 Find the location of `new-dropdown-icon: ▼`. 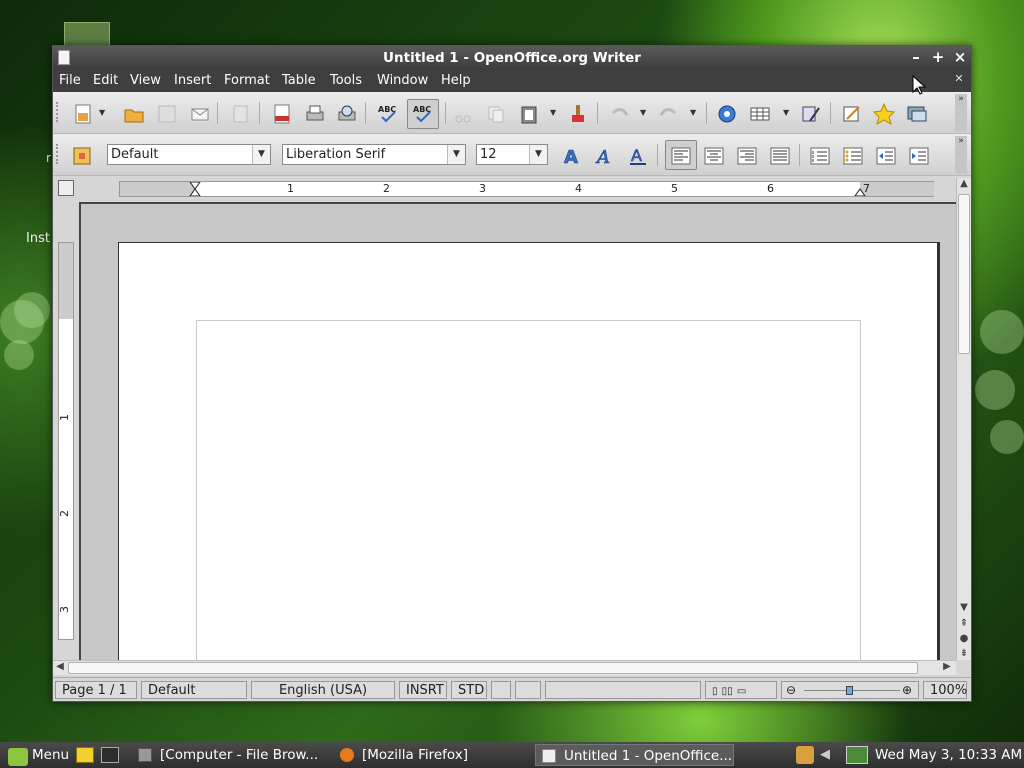

new-dropdown-icon: ▼ is located at coordinates (102, 112).